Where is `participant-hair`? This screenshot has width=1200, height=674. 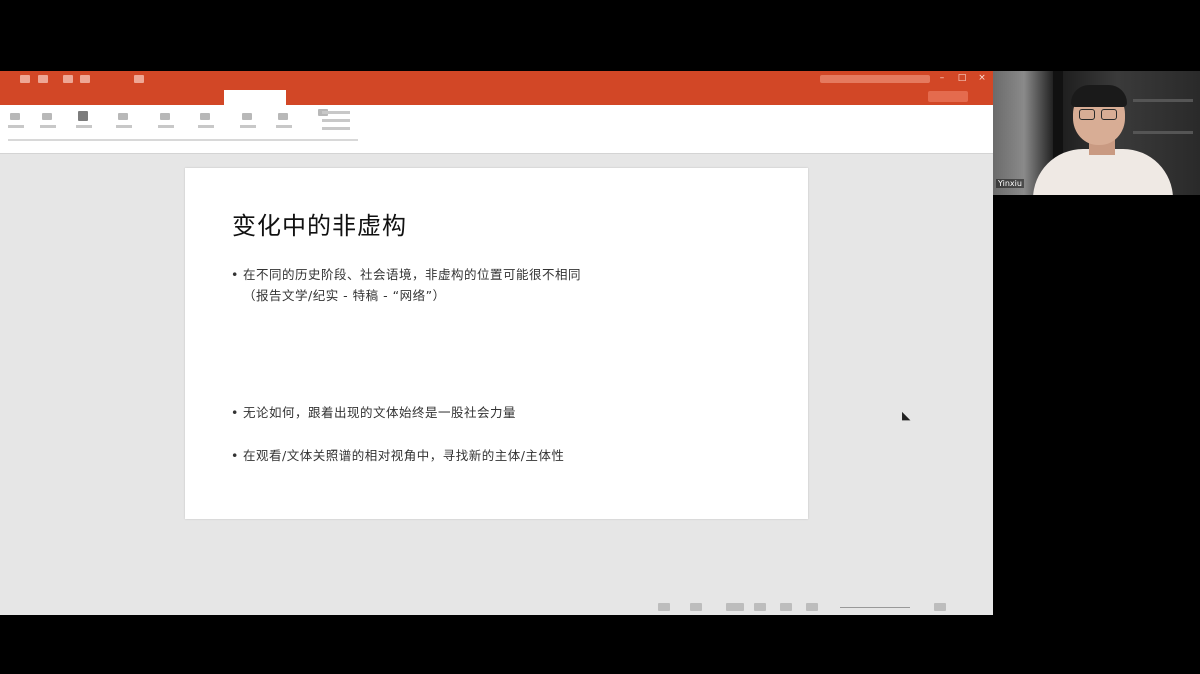 participant-hair is located at coordinates (1099, 96).